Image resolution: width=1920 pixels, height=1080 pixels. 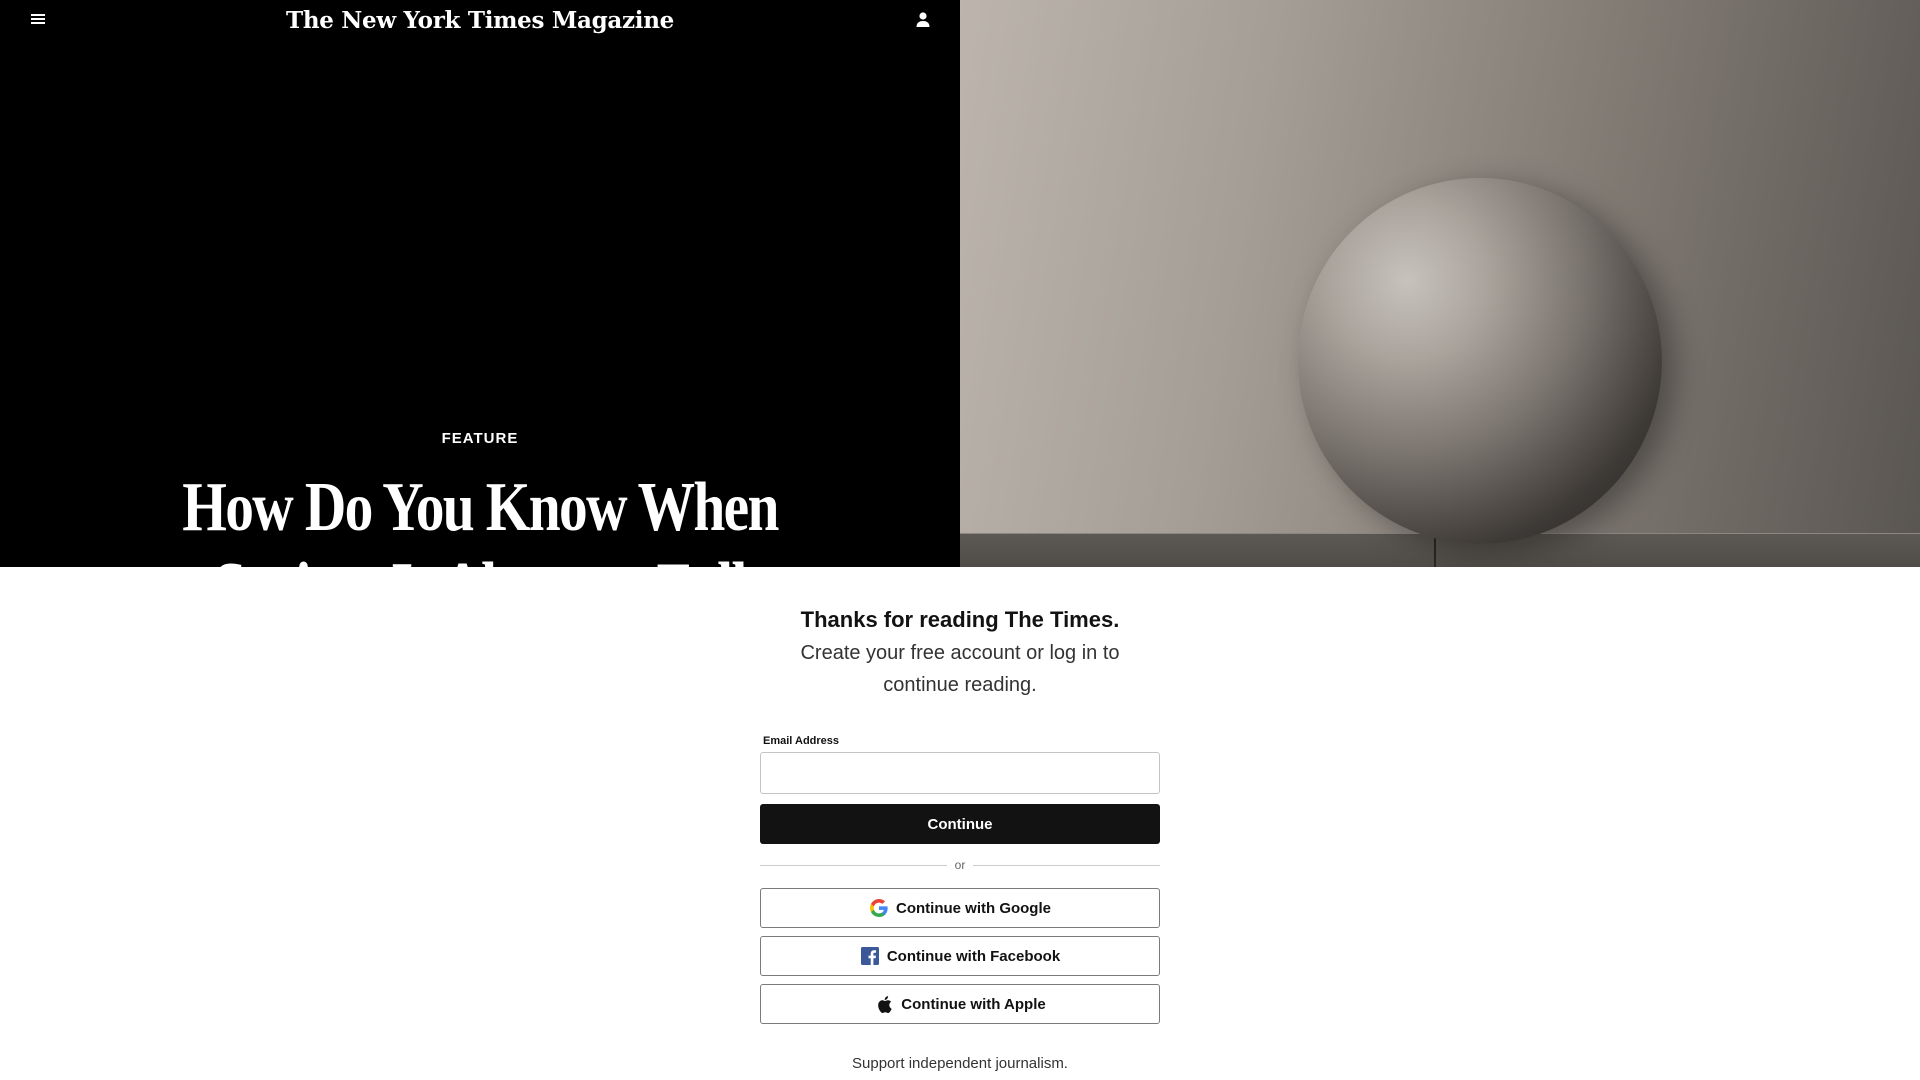 What do you see at coordinates (973, 956) in the screenshot?
I see `facebook-button-label: Continue with Facebook` at bounding box center [973, 956].